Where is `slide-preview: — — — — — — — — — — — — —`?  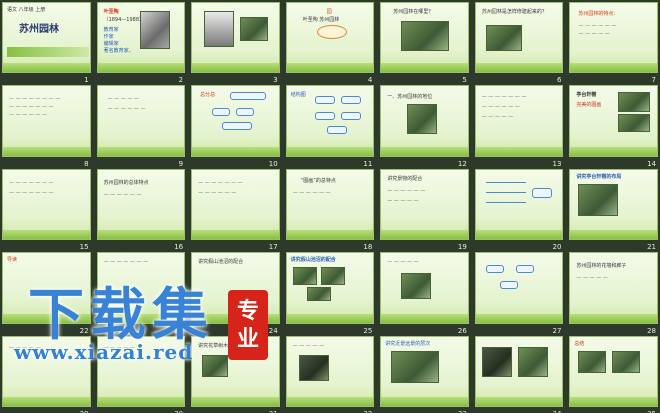
slide-preview: — — — — — — — — — — — — — is located at coordinates (235, 204).